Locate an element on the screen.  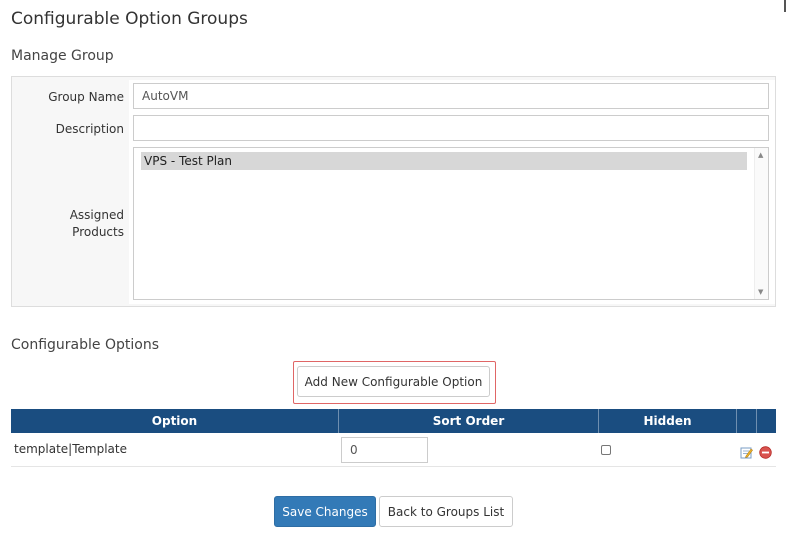
scroll-up-arrow-icon: ▲ is located at coordinates (760, 155).